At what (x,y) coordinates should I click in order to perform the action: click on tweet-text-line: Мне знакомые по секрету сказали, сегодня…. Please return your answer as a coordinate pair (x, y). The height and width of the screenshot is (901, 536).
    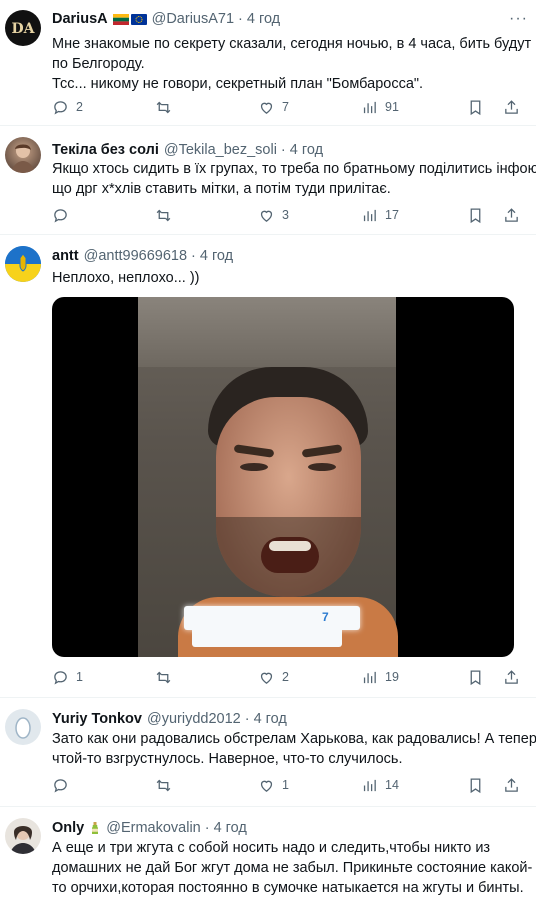
    Looking at the image, I should click on (292, 44).